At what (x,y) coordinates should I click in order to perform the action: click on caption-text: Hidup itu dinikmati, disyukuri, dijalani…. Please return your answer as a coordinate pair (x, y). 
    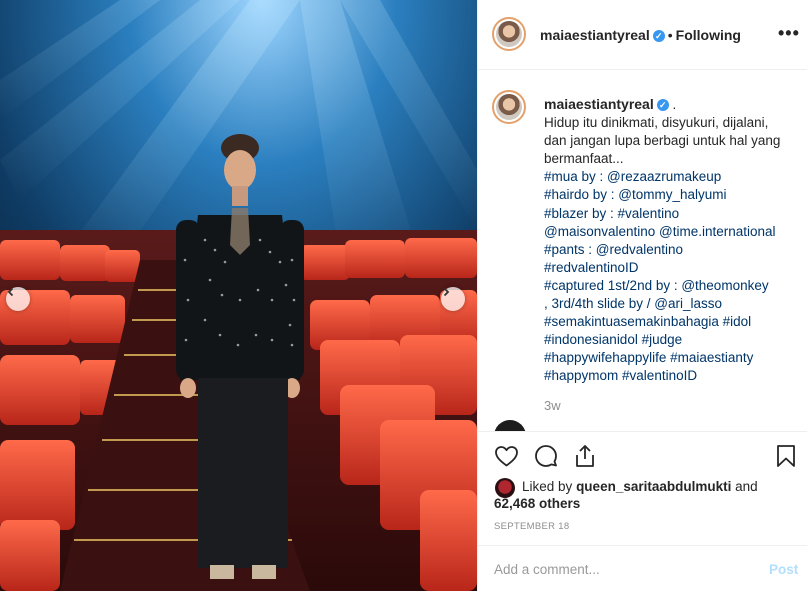
    Looking at the image, I should click on (662, 141).